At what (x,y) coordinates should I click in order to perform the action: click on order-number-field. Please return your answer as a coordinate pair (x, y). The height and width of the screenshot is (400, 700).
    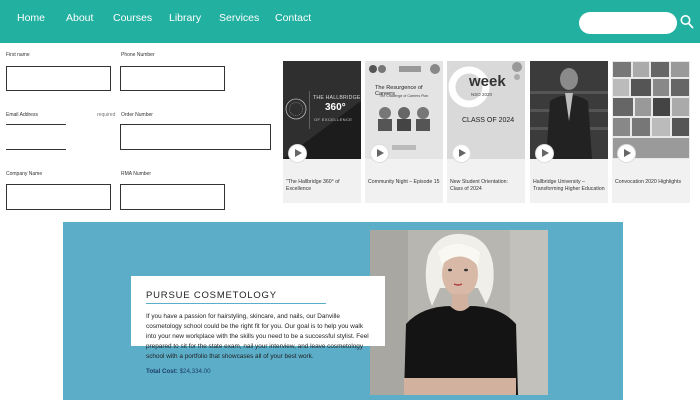
    Looking at the image, I should click on (195, 137).